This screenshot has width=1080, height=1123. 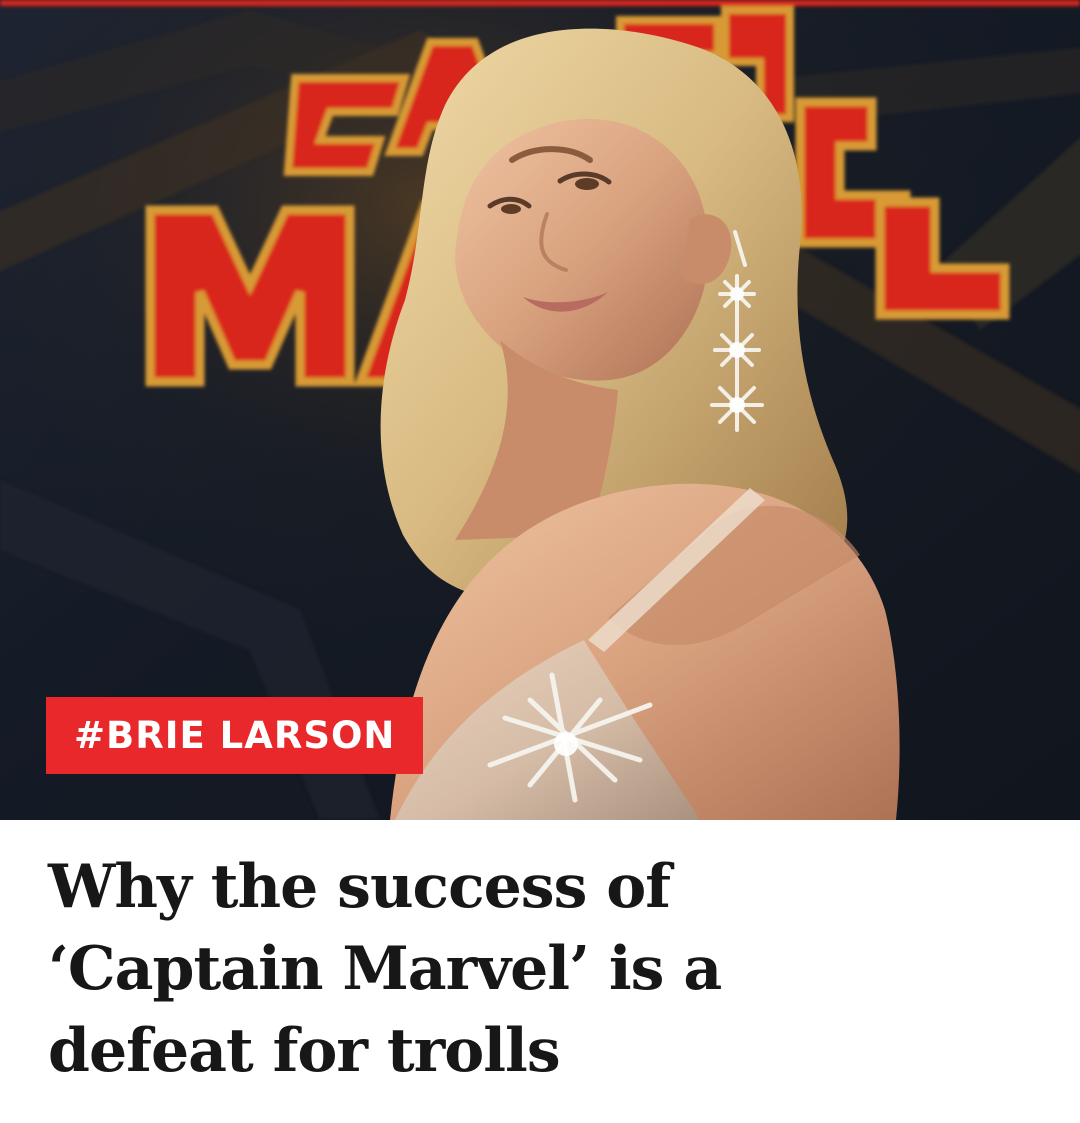 I want to click on topic-tag: #BRIE LARSON, so click(x=235, y=735).